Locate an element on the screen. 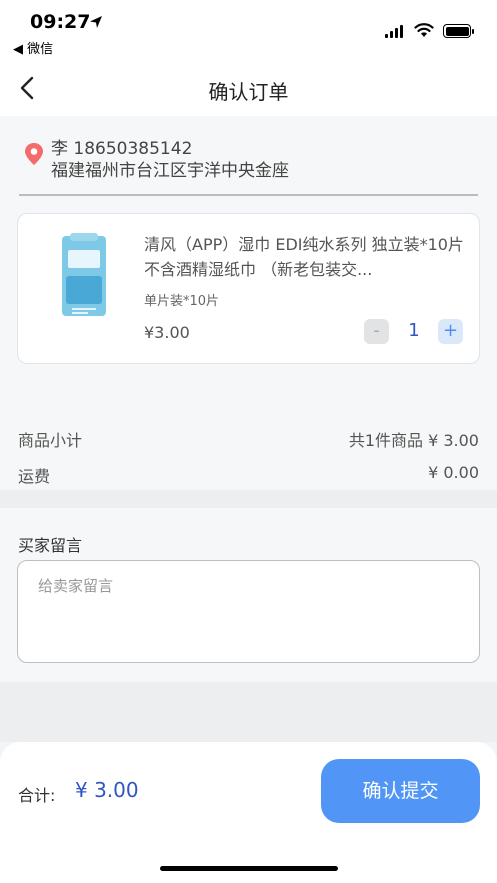 The image size is (497, 883). product-image is located at coordinates (84, 274).